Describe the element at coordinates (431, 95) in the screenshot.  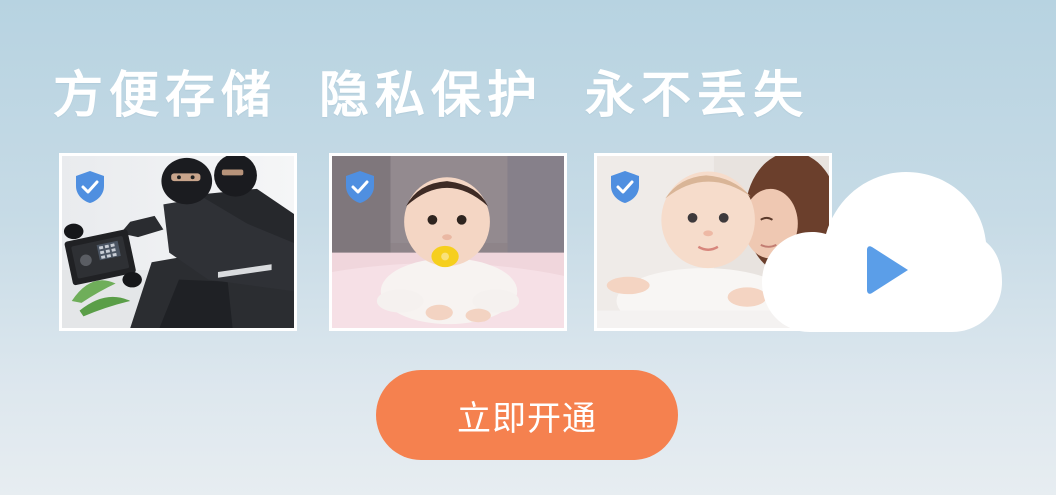
I see `headline-privacy: 隐私保护` at that location.